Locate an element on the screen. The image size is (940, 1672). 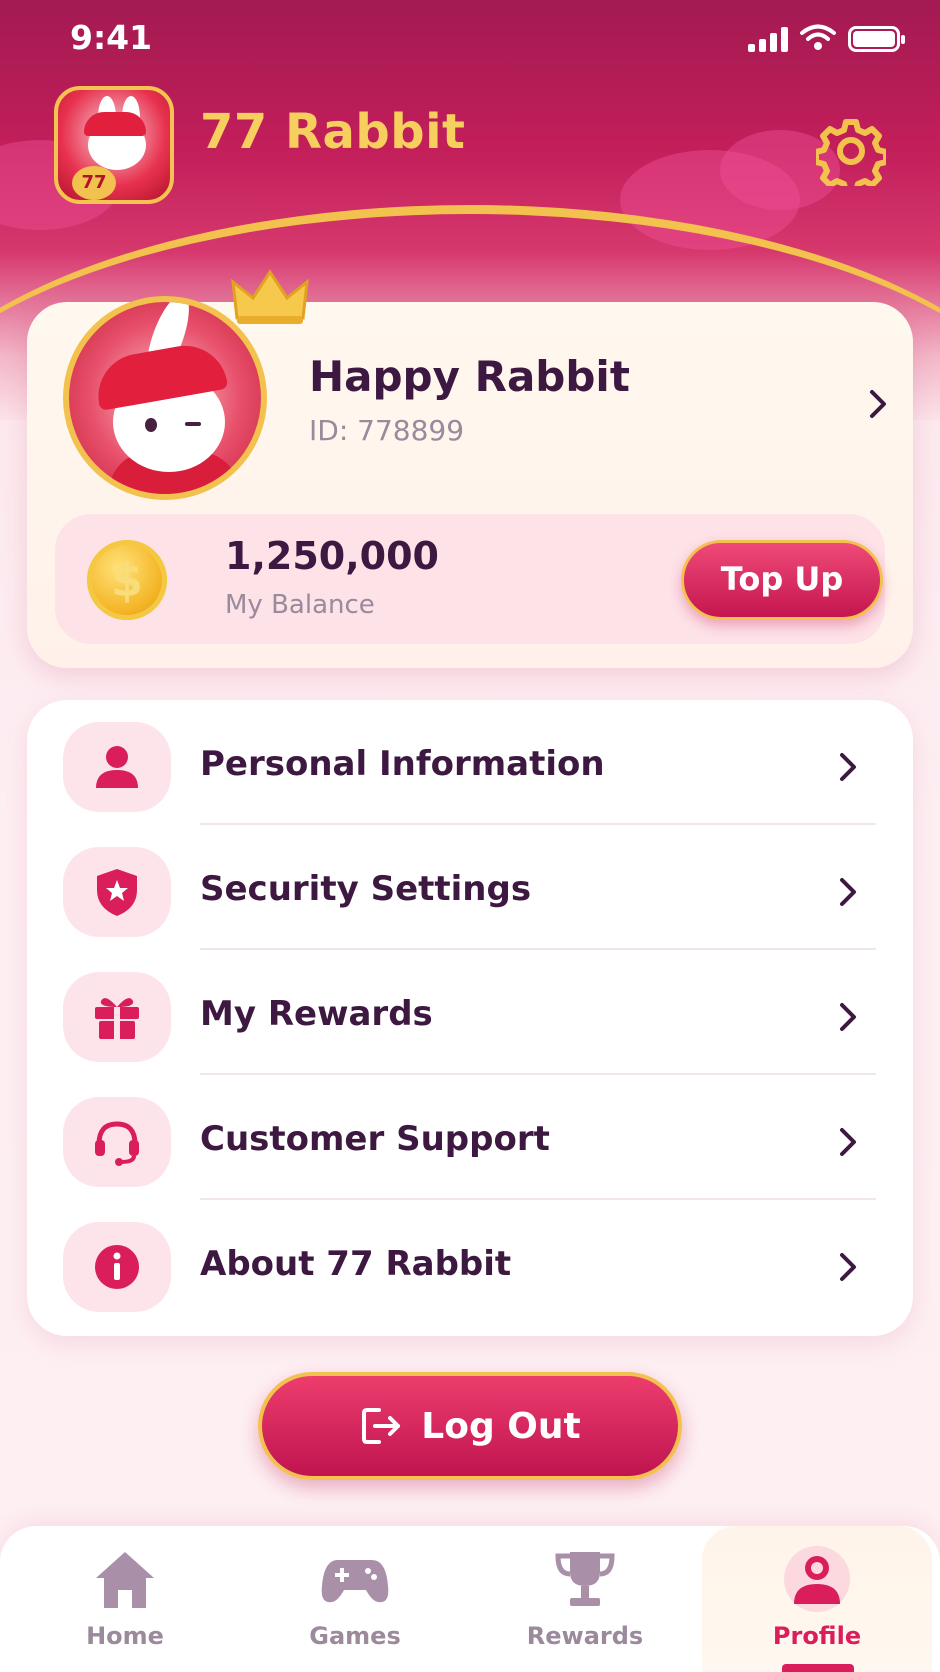
menu-item-about: About 77 Rabbit is located at coordinates (470, 1262).